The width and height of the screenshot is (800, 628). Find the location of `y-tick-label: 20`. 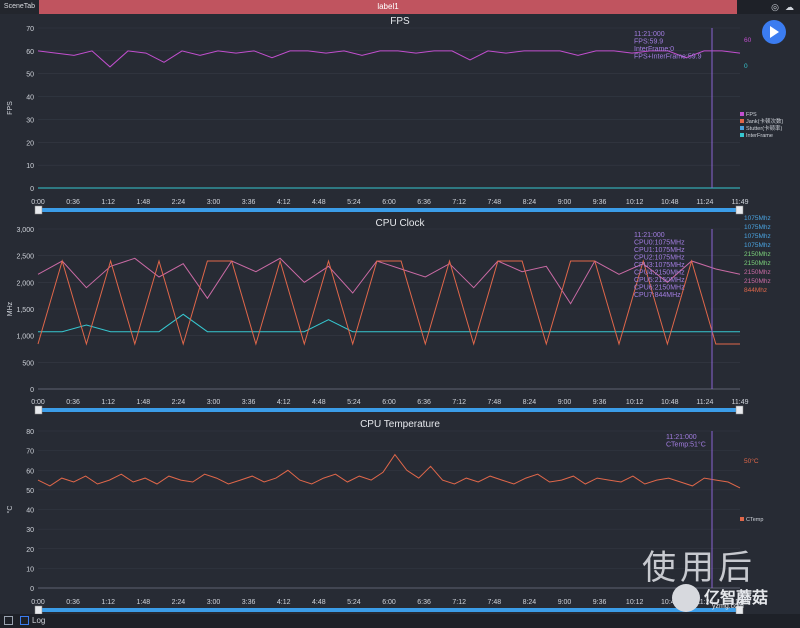

y-tick-label: 20 is located at coordinates (30, 550).